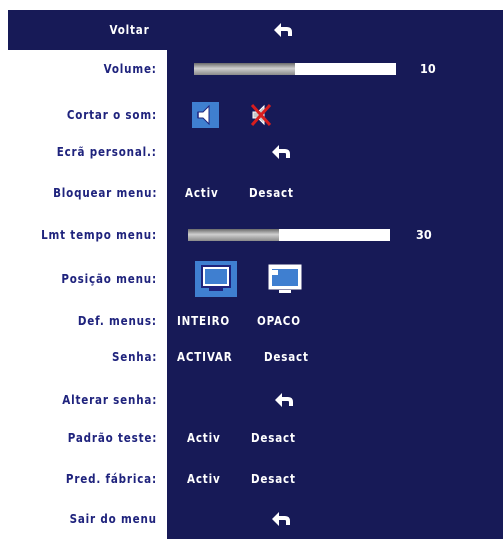  Describe the element at coordinates (111, 114) in the screenshot. I see `mute-label: Cortar o som:` at that location.